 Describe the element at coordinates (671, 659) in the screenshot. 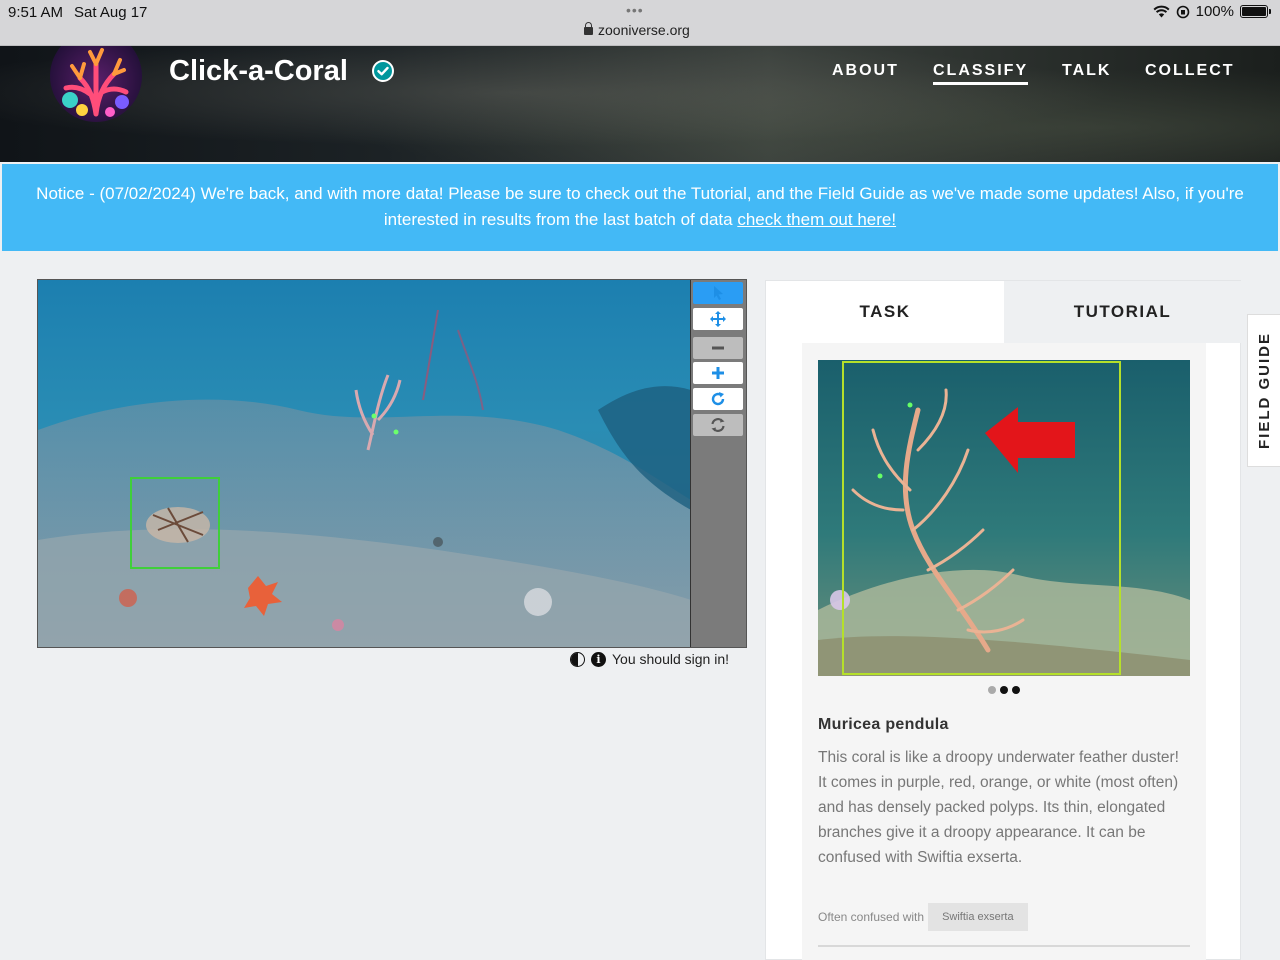

I see `sign-in-text: You should sign in!` at that location.